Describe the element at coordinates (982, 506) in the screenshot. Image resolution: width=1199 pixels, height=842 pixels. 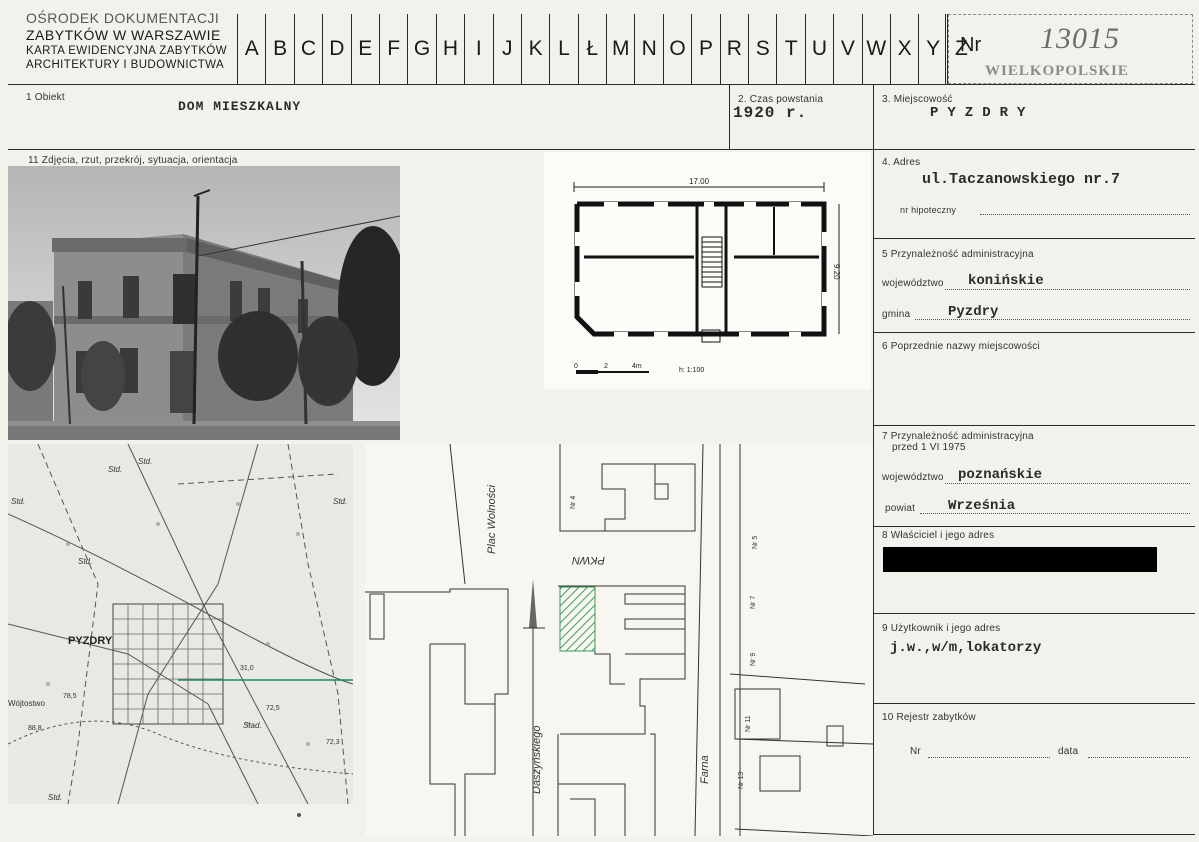
I see `powiat-value: Września` at that location.